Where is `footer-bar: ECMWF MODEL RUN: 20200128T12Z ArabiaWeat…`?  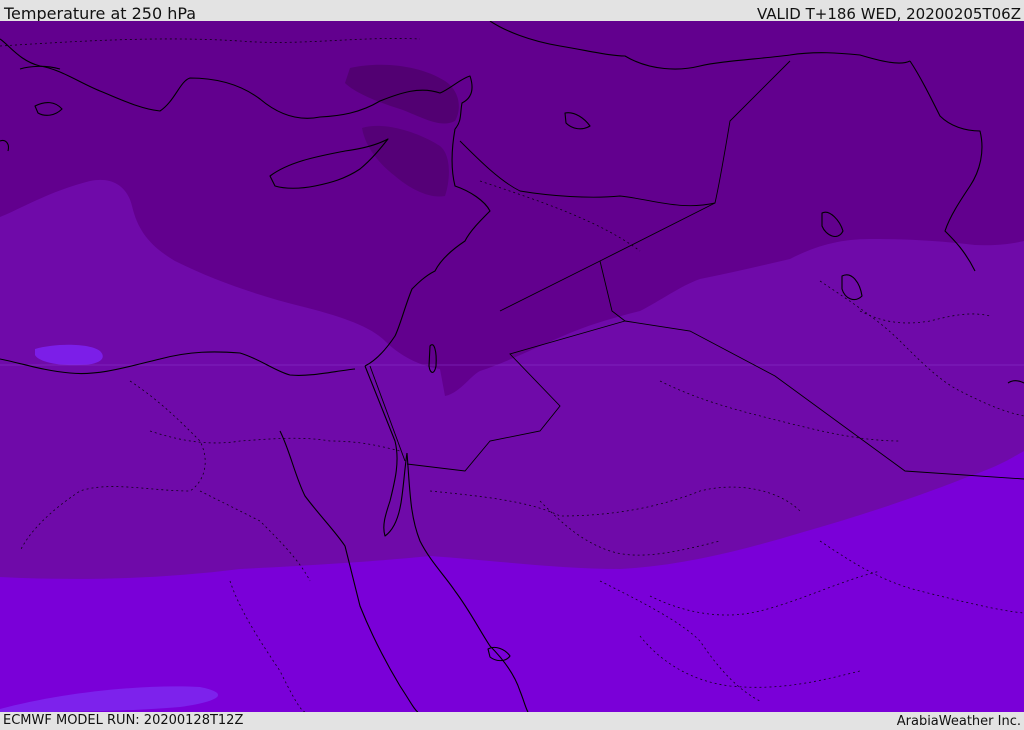 footer-bar: ECMWF MODEL RUN: 20200128T12Z ArabiaWeat… is located at coordinates (512, 720).